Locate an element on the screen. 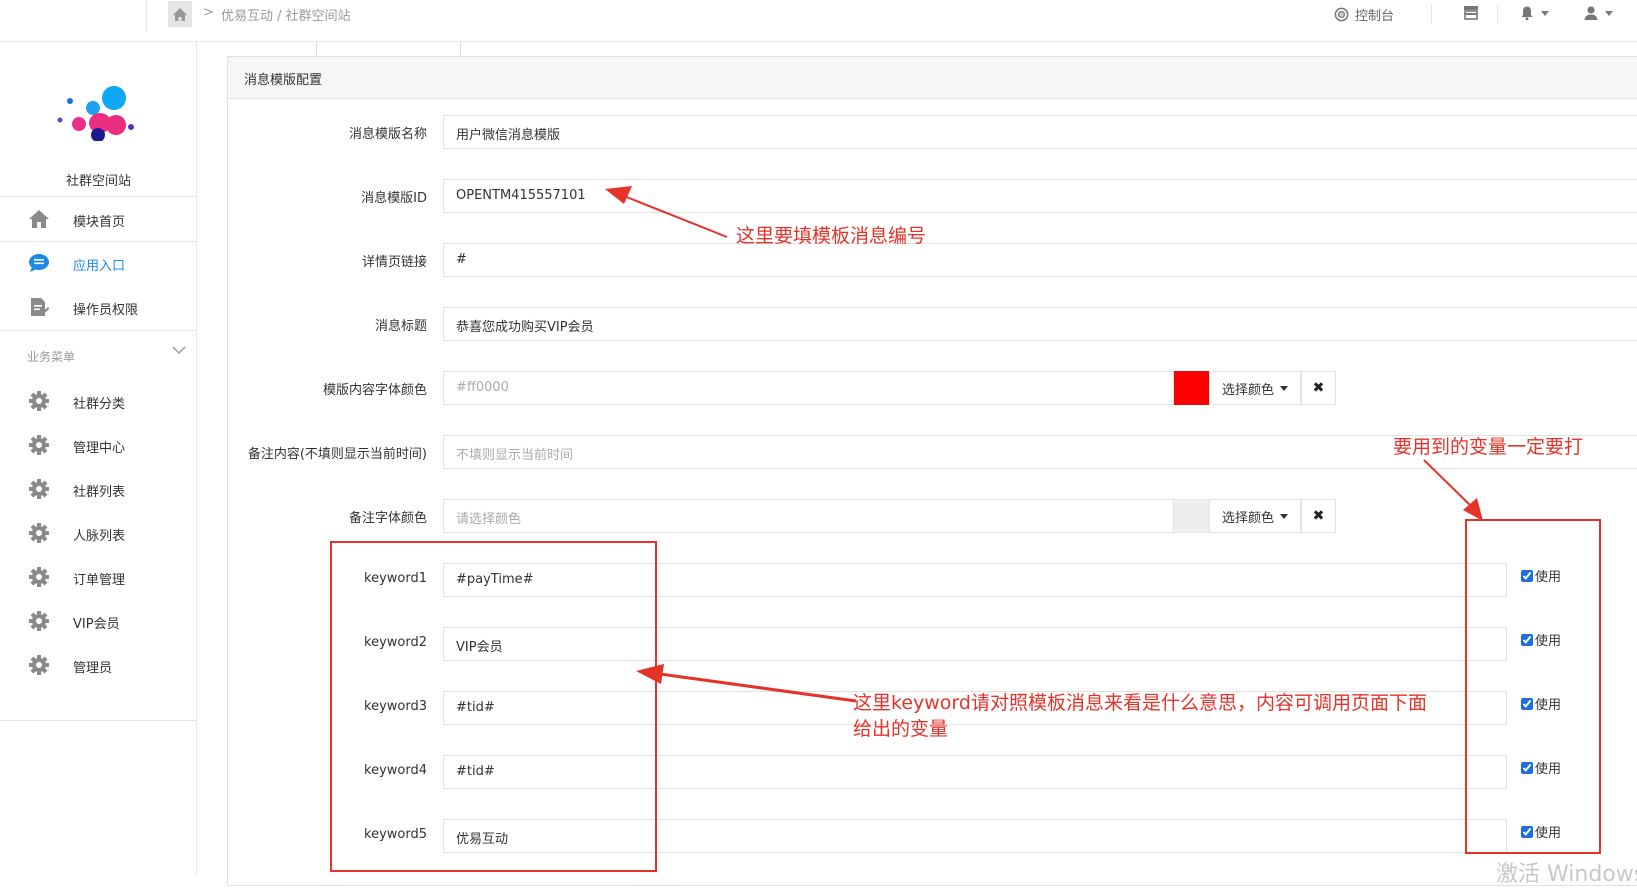  edit-doc-icon is located at coordinates (40, 307).